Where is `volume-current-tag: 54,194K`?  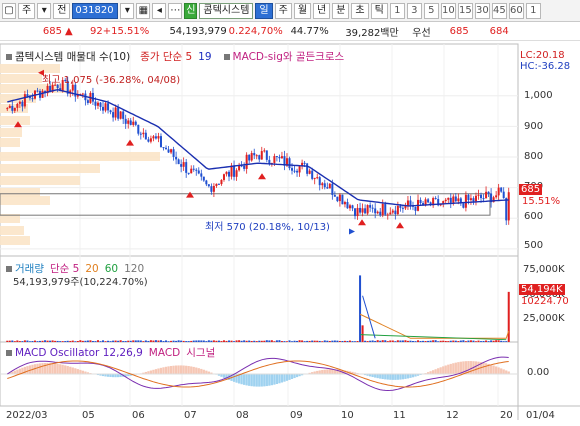
volume-current-tag: 54,194K is located at coordinates (542, 289).